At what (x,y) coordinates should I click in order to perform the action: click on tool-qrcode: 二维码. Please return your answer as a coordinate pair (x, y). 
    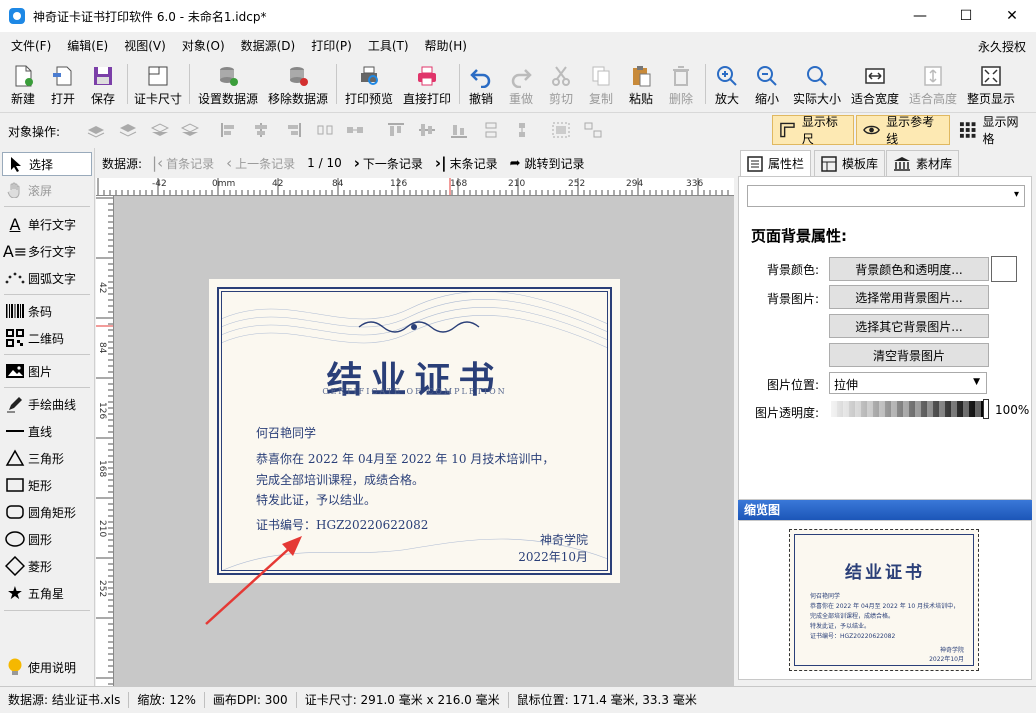
    Looking at the image, I should click on (47, 338).